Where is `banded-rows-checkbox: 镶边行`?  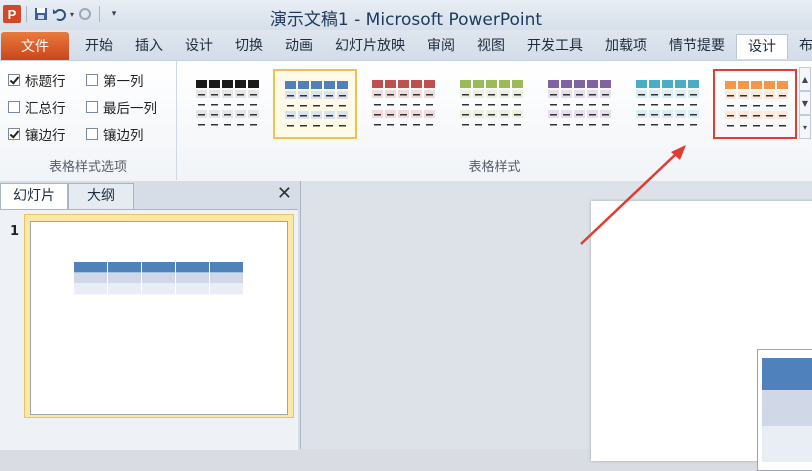 banded-rows-checkbox: 镶边行 is located at coordinates (37, 134).